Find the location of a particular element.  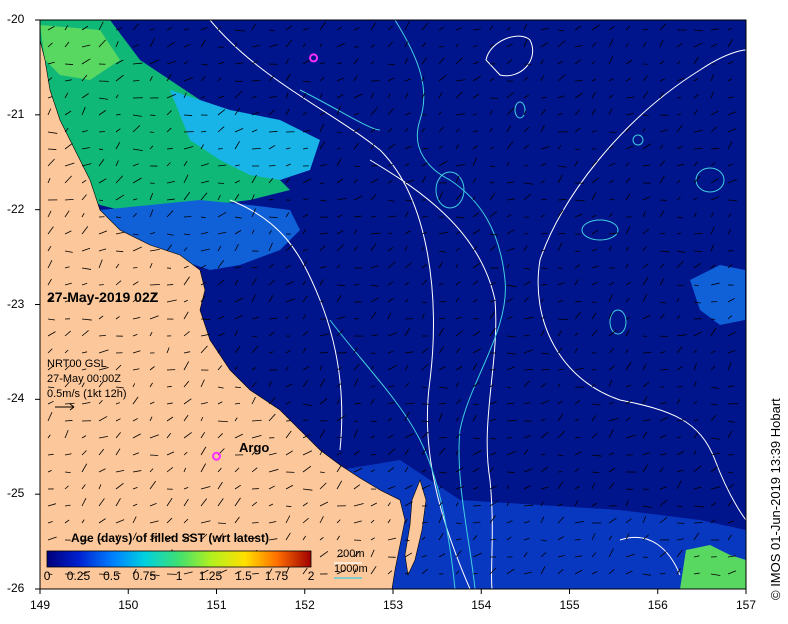

lon-tick-label: 155 is located at coordinates (569, 605).